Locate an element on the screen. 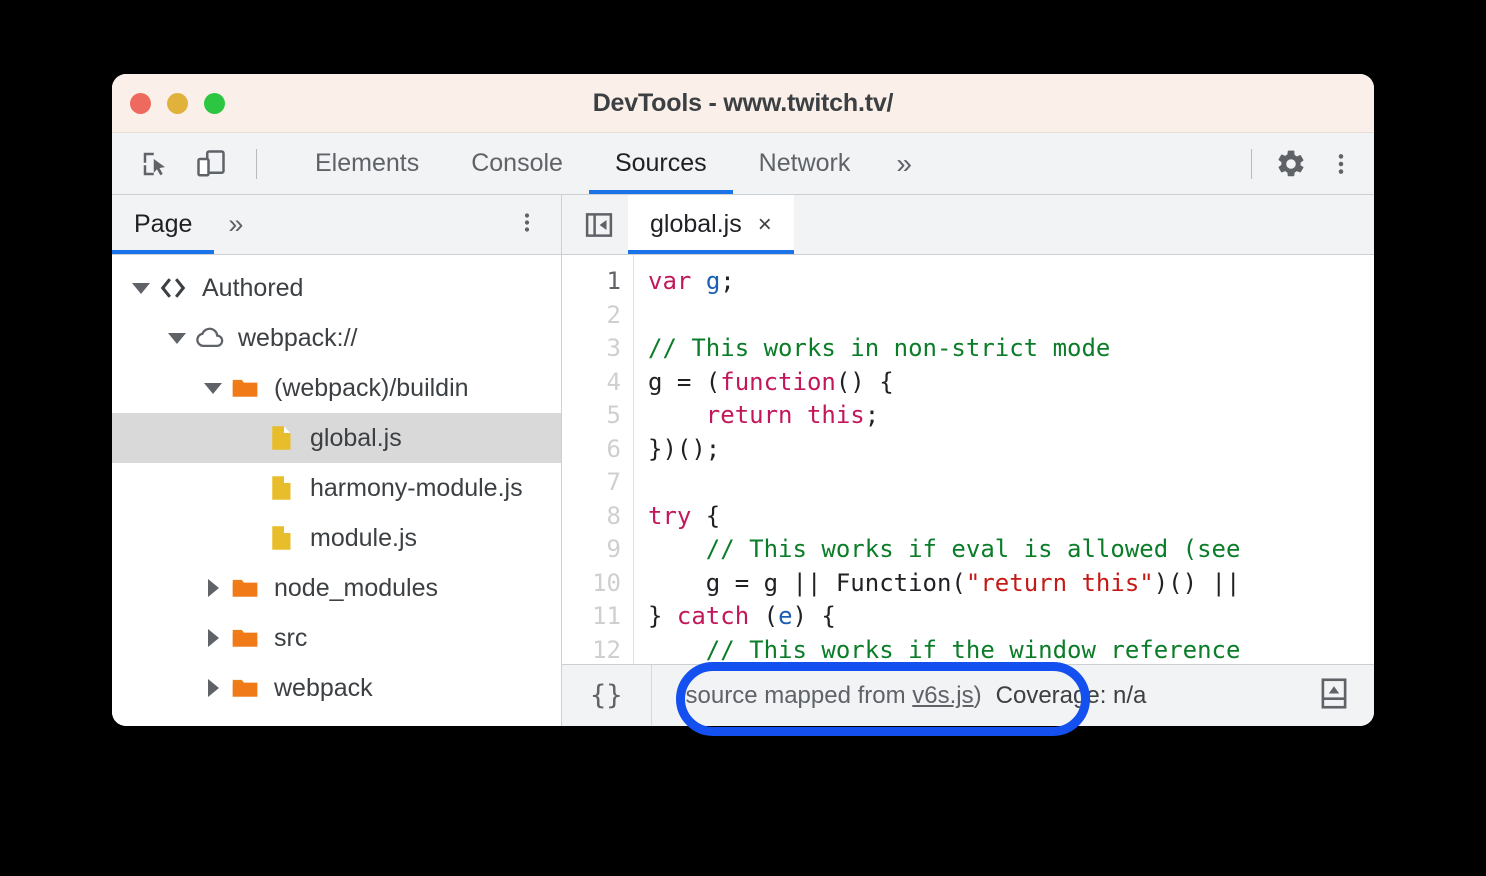  panel-tabs: Elements Console Sources Network » is located at coordinates (610, 163).